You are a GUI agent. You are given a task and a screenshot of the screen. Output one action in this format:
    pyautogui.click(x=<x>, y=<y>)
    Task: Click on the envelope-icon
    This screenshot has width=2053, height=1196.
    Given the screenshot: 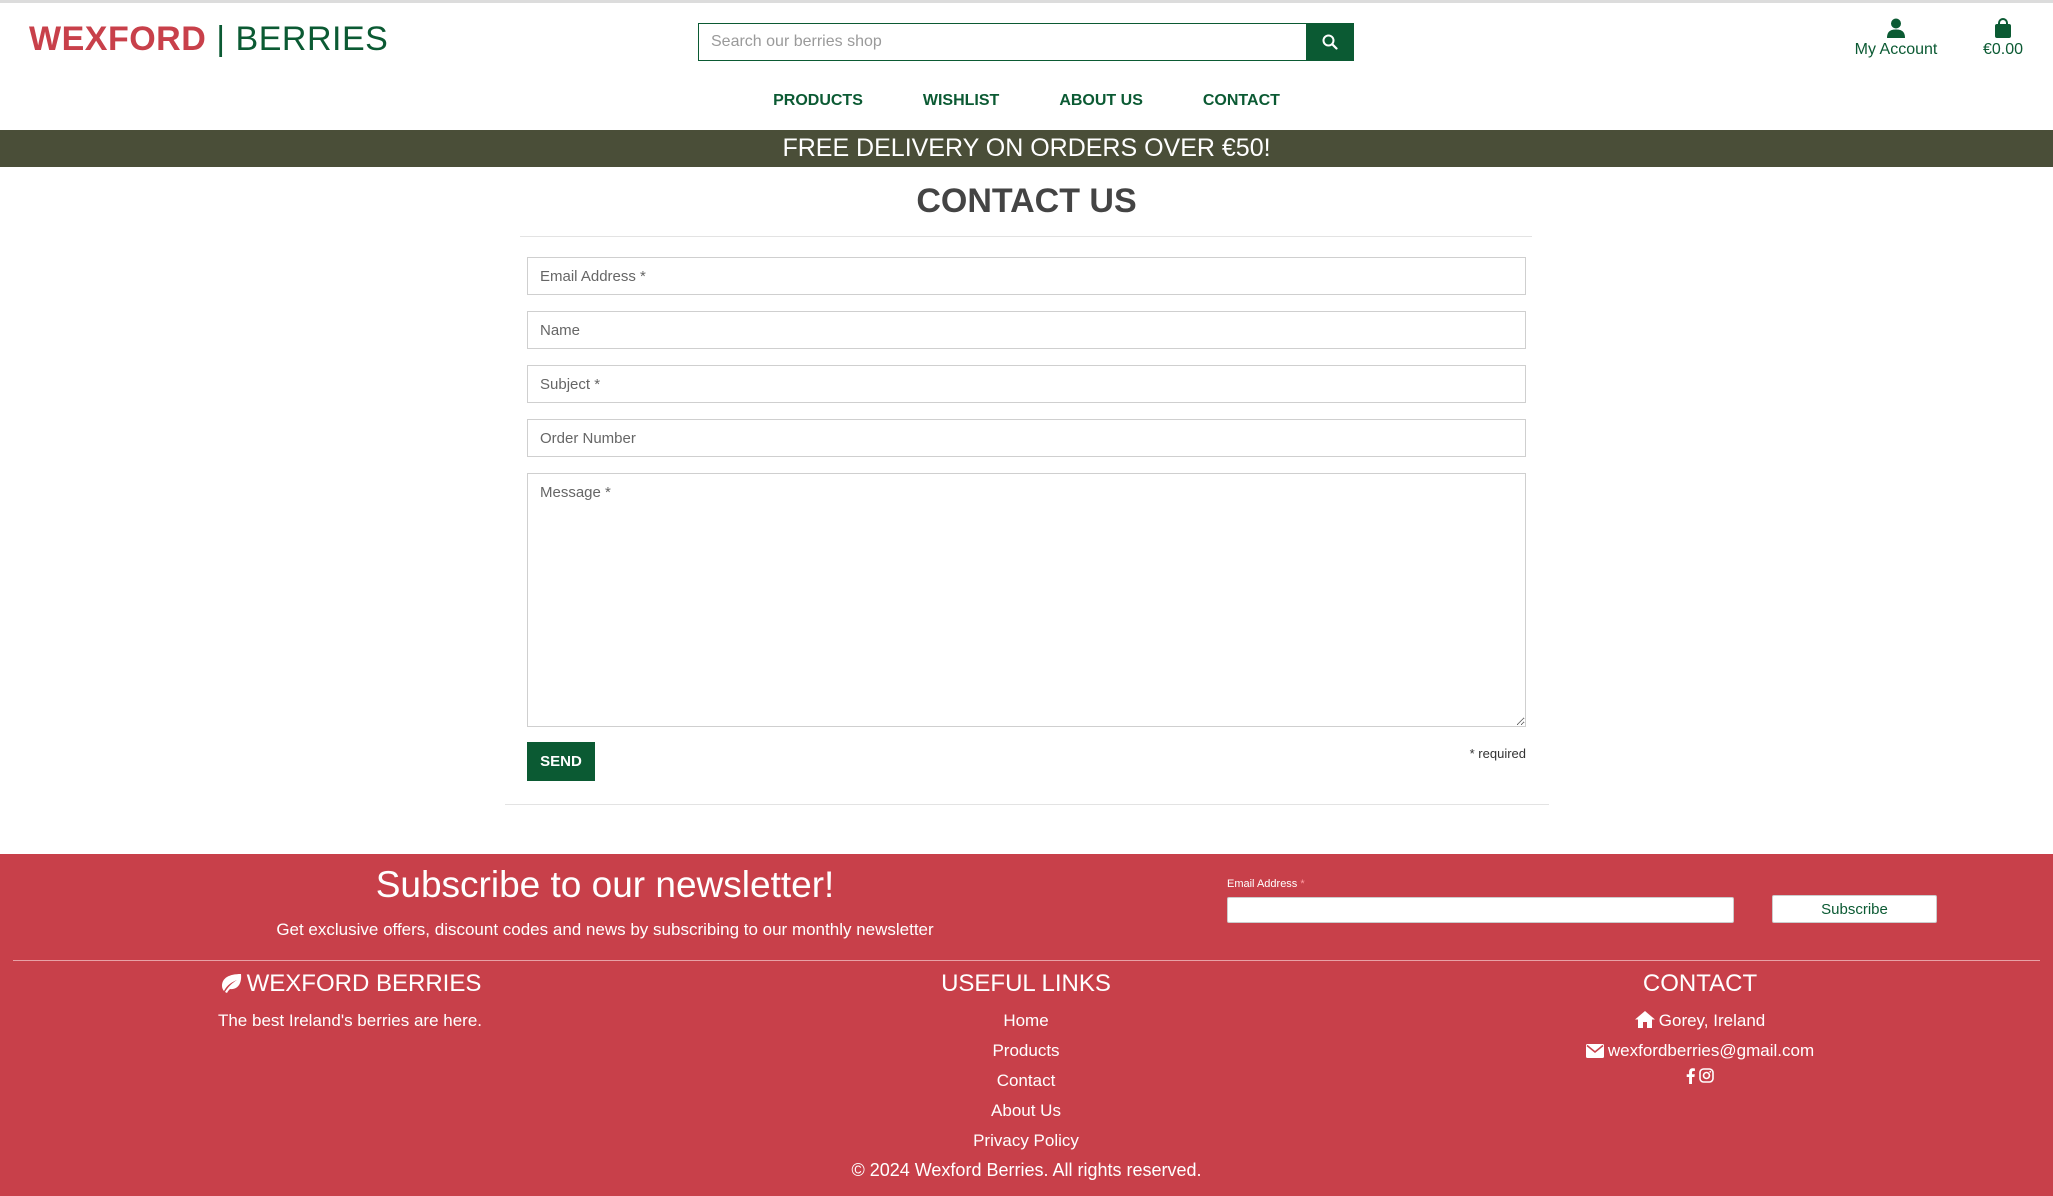 What is the action you would take?
    pyautogui.click(x=1594, y=1051)
    